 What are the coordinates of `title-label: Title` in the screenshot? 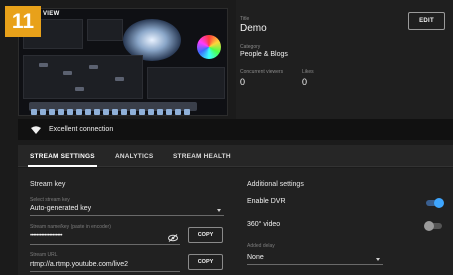 It's located at (245, 19).